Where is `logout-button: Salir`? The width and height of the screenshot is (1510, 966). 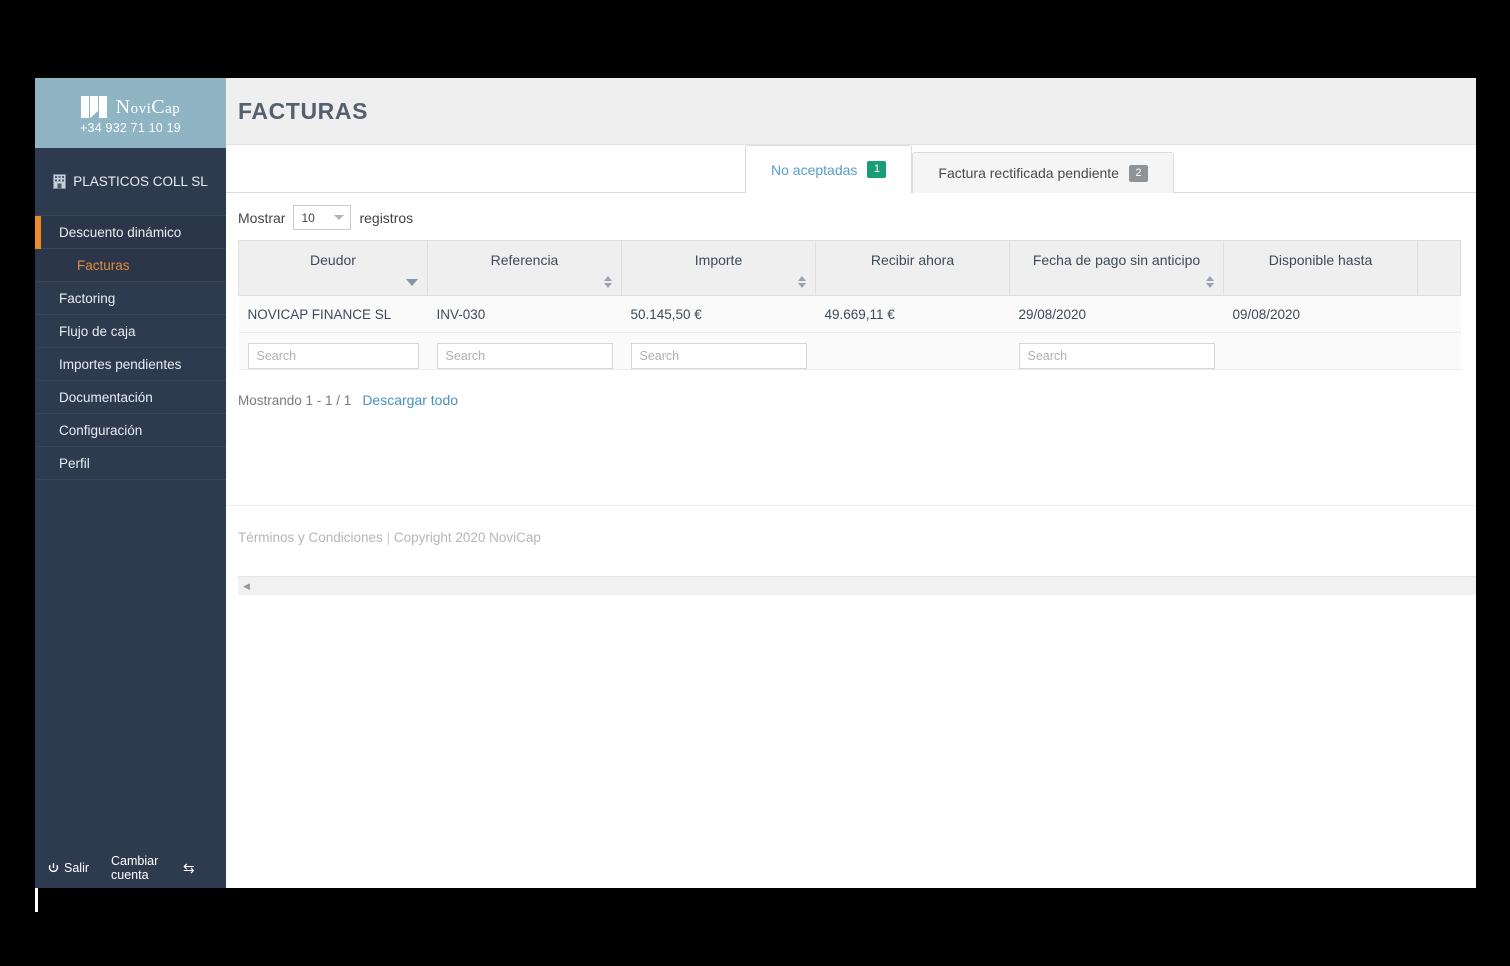
logout-button: Salir is located at coordinates (68, 868).